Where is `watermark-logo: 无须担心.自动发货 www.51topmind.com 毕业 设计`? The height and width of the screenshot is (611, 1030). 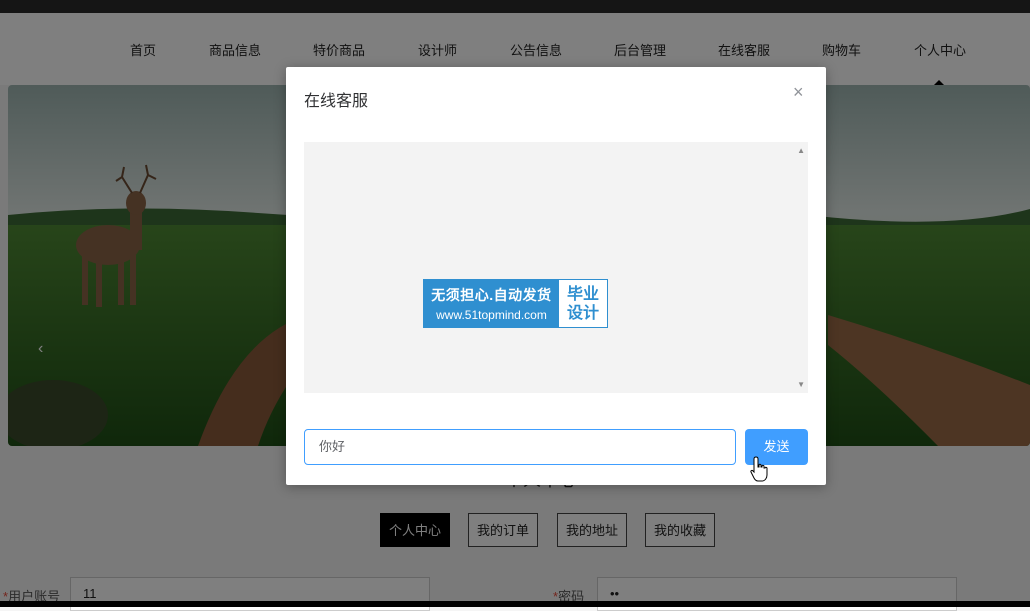
watermark-logo: 无须担心.自动发货 www.51topmind.com 毕业 设计 is located at coordinates (515, 303).